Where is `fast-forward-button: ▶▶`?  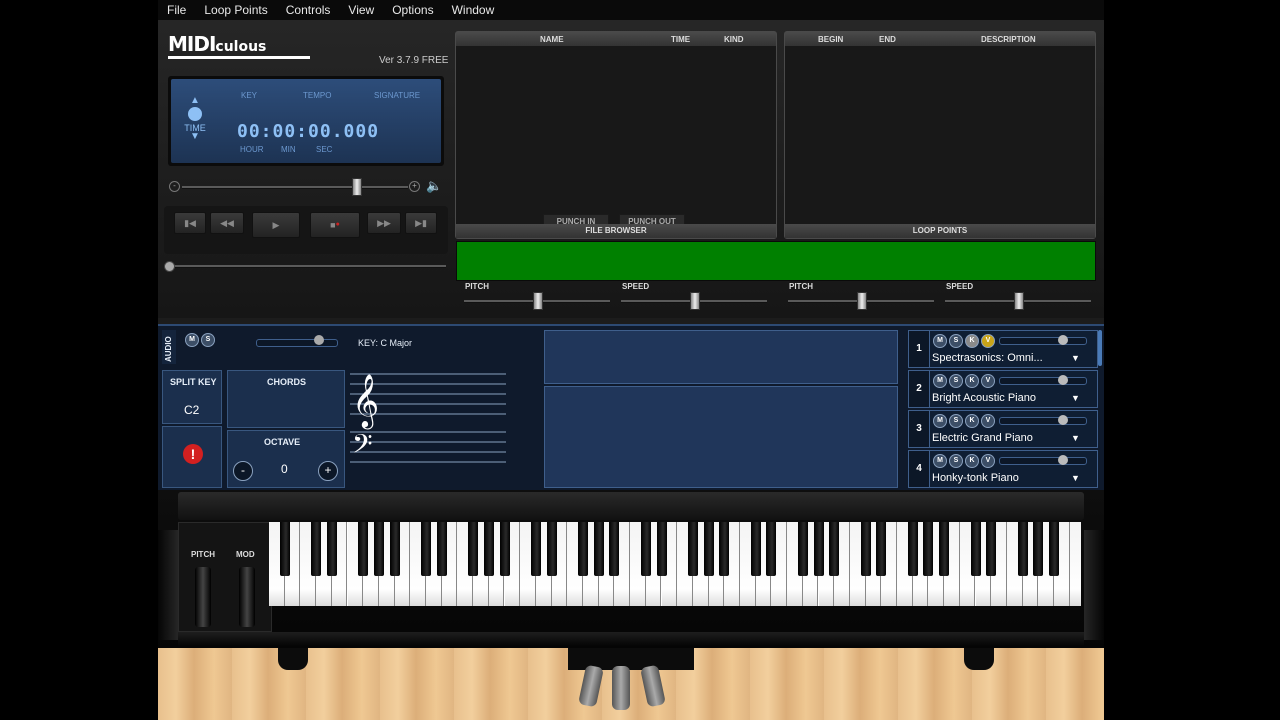
fast-forward-button: ▶▶ is located at coordinates (384, 223).